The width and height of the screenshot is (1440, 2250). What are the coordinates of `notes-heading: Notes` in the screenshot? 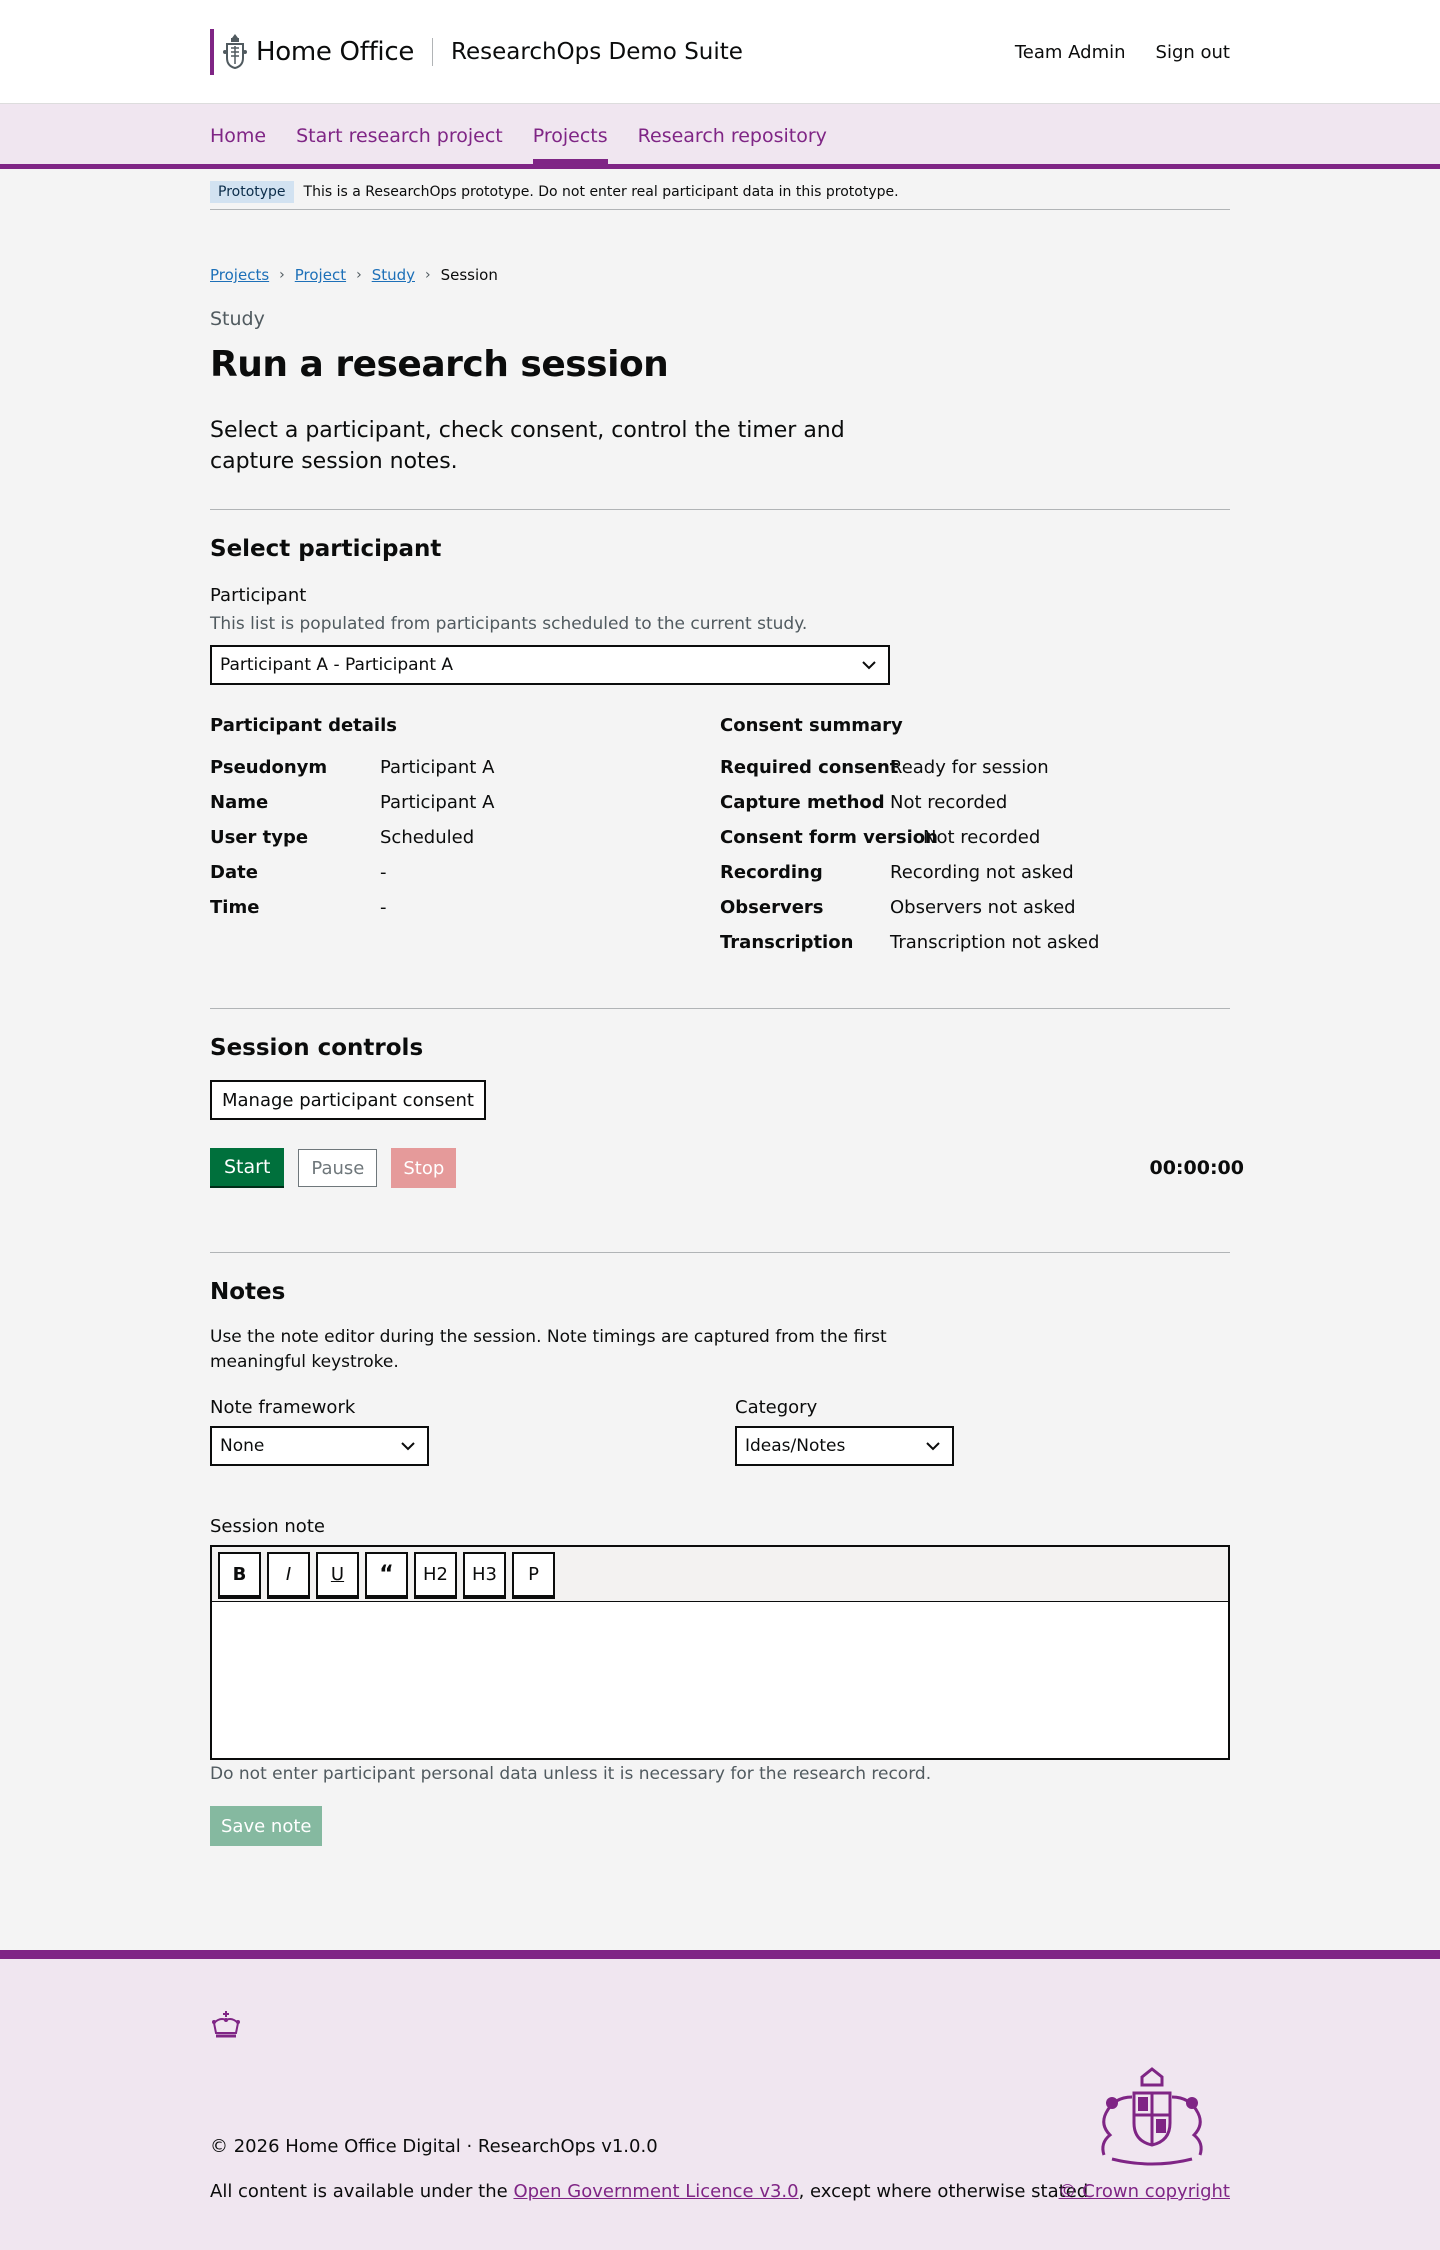 It's located at (248, 1292).